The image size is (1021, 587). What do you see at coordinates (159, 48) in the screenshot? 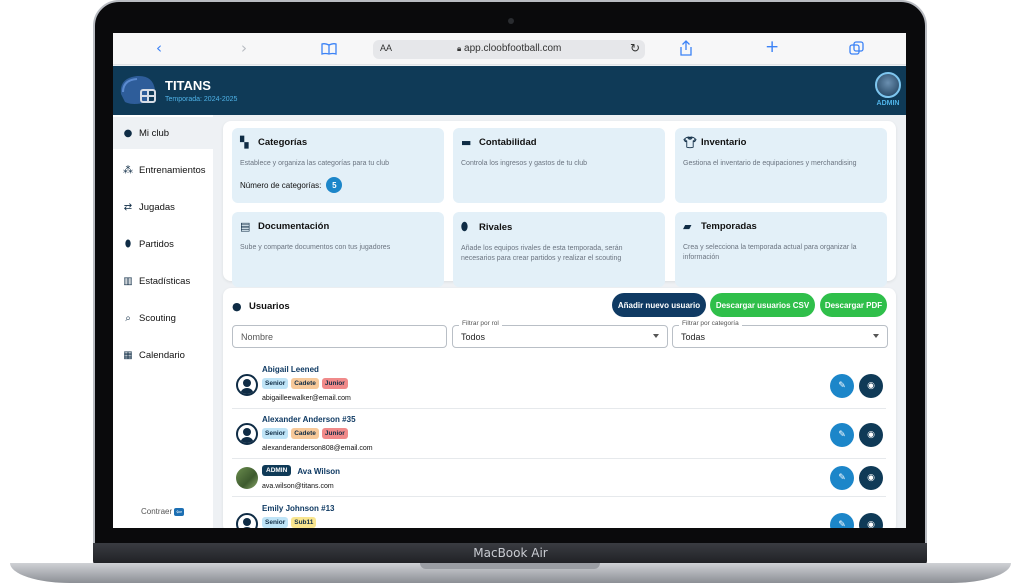
I see `back-icon: ‹` at bounding box center [159, 48].